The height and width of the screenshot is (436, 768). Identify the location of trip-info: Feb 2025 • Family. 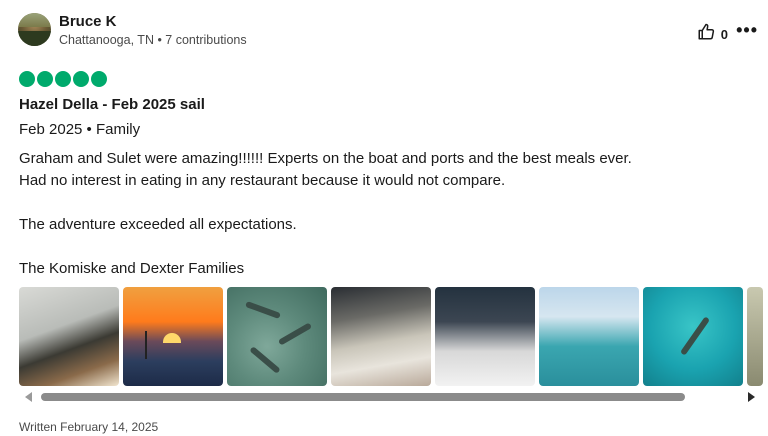
(80, 129).